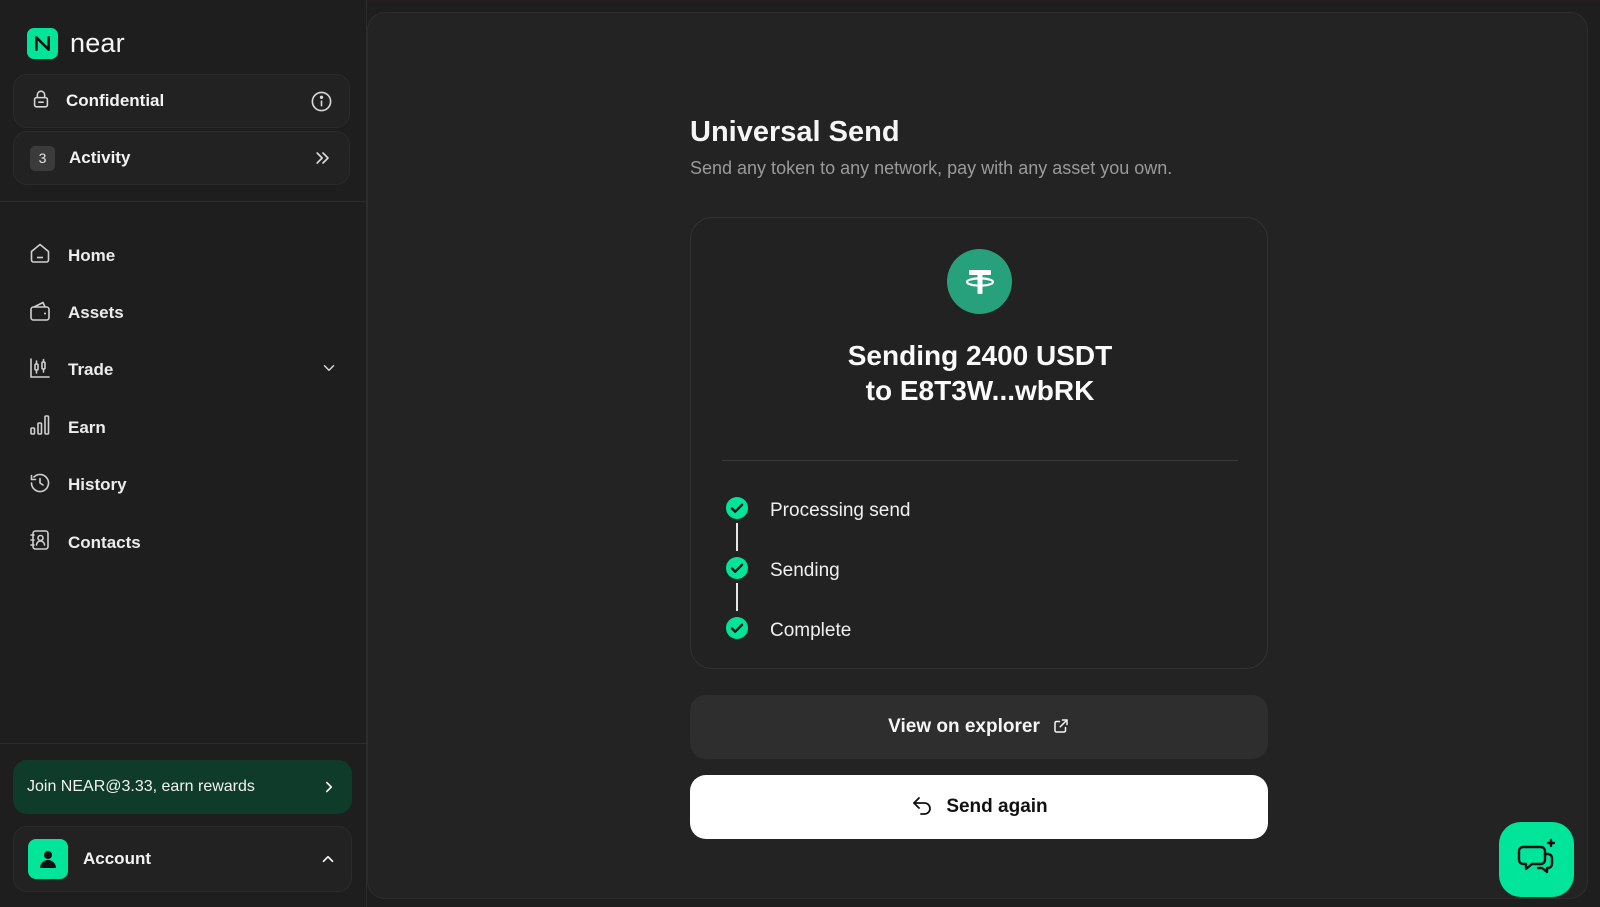  What do you see at coordinates (41, 101) in the screenshot?
I see `lock-icon` at bounding box center [41, 101].